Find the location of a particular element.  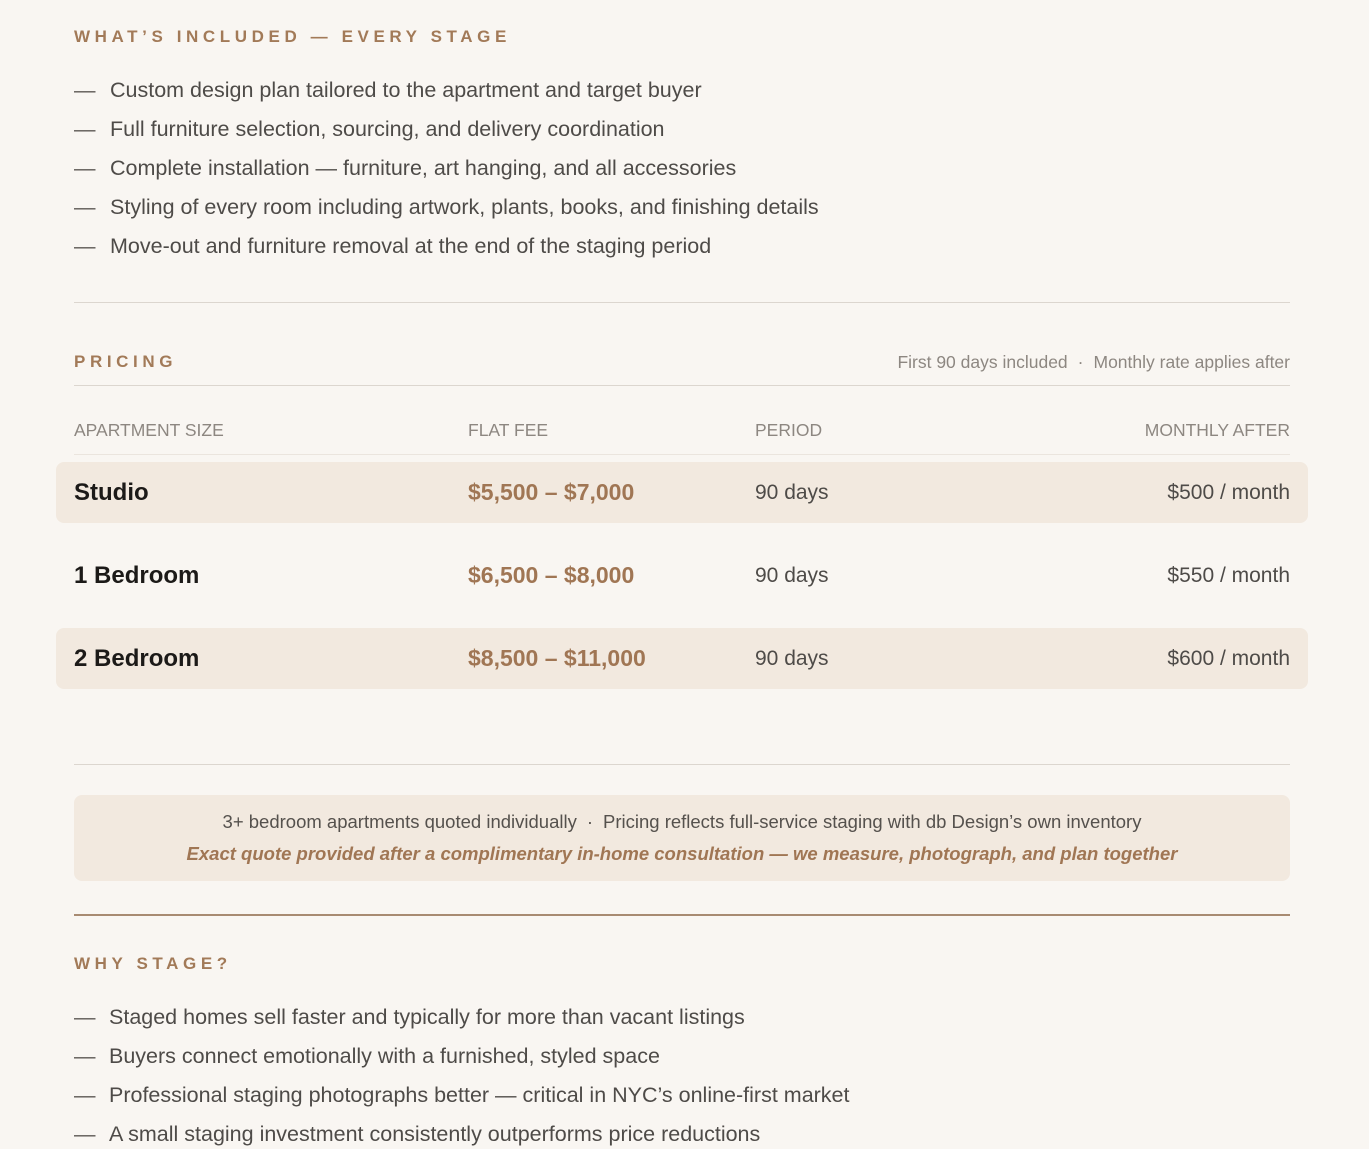

row-fee: $6,500 – $8,000 is located at coordinates (551, 575).